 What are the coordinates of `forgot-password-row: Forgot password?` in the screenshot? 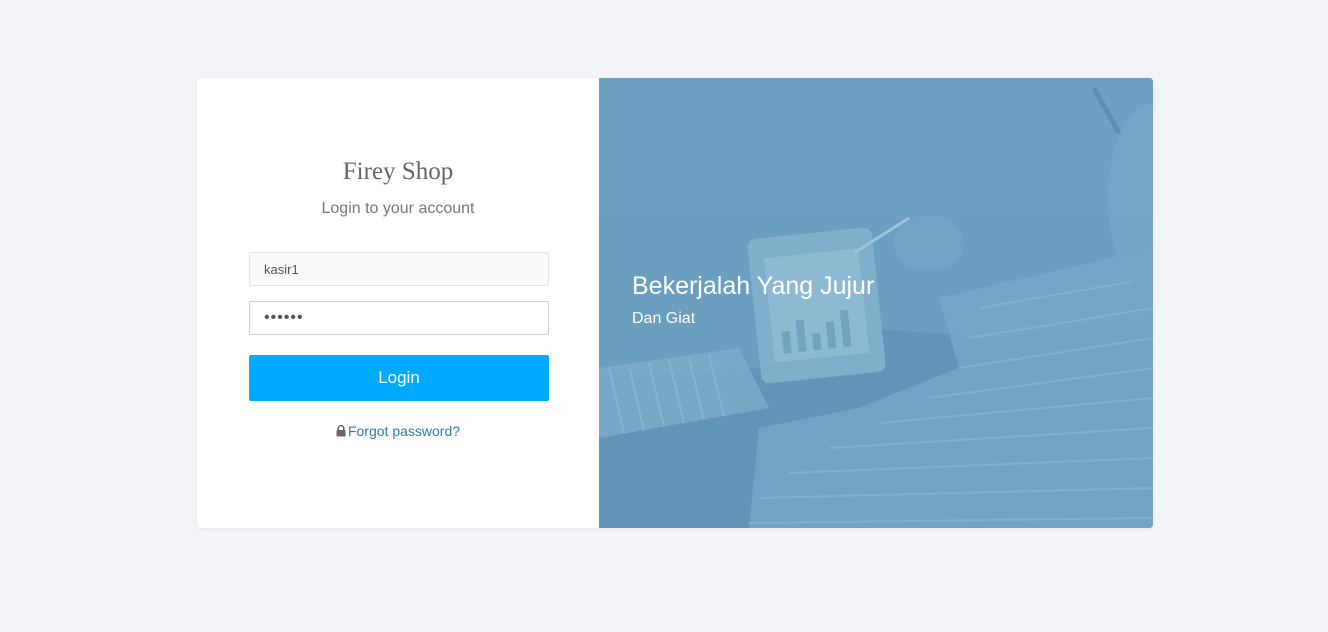 It's located at (398, 431).